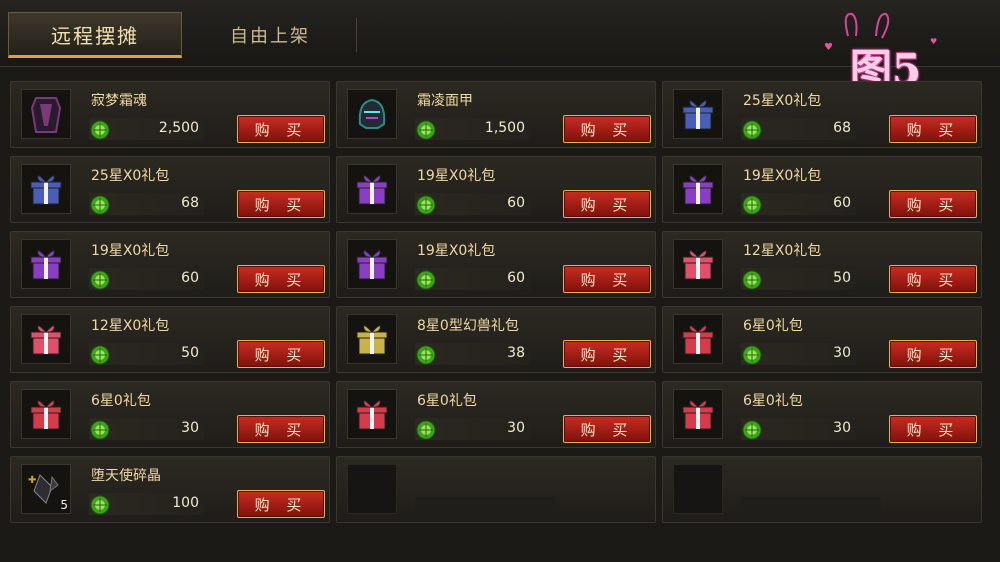 The height and width of the screenshot is (562, 1000). What do you see at coordinates (445, 101) in the screenshot?
I see `item-name: 霜凌面甲` at bounding box center [445, 101].